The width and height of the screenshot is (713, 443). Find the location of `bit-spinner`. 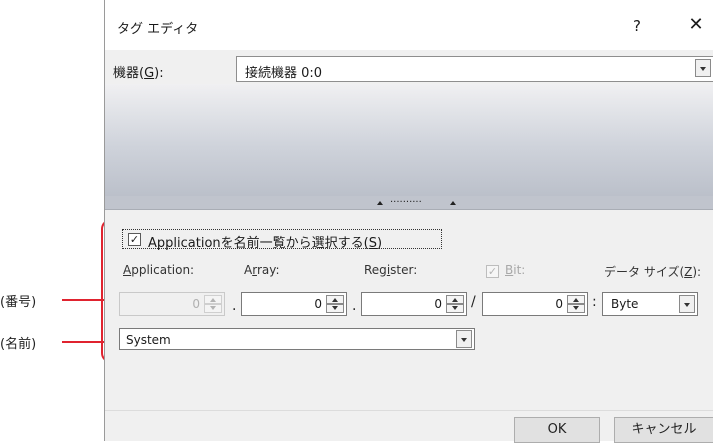

bit-spinner is located at coordinates (576, 304).